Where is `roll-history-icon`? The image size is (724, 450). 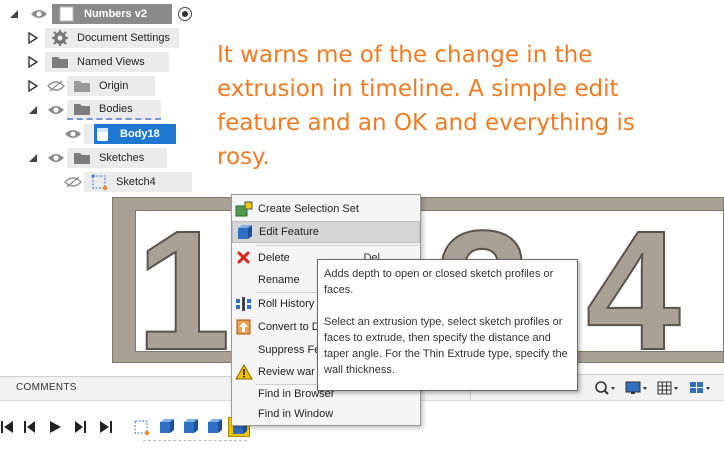 roll-history-icon is located at coordinates (244, 304).